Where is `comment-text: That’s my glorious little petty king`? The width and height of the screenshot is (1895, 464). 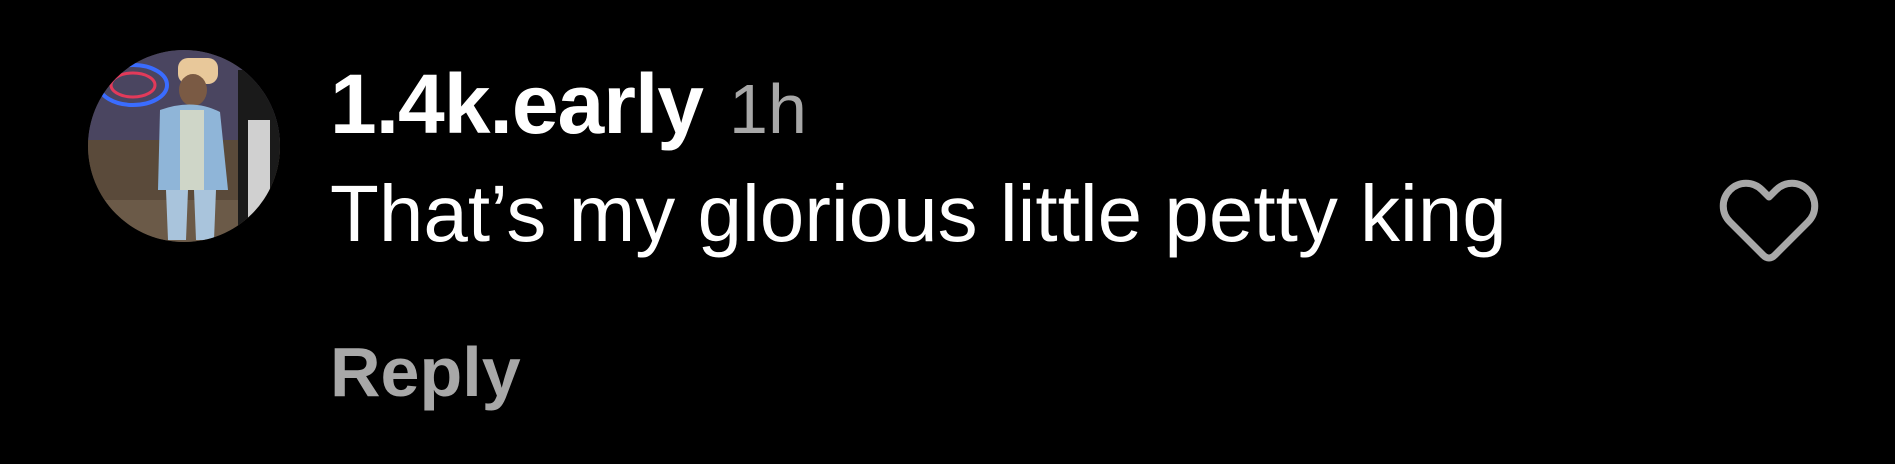
comment-text: That’s my glorious little petty king is located at coordinates (918, 213).